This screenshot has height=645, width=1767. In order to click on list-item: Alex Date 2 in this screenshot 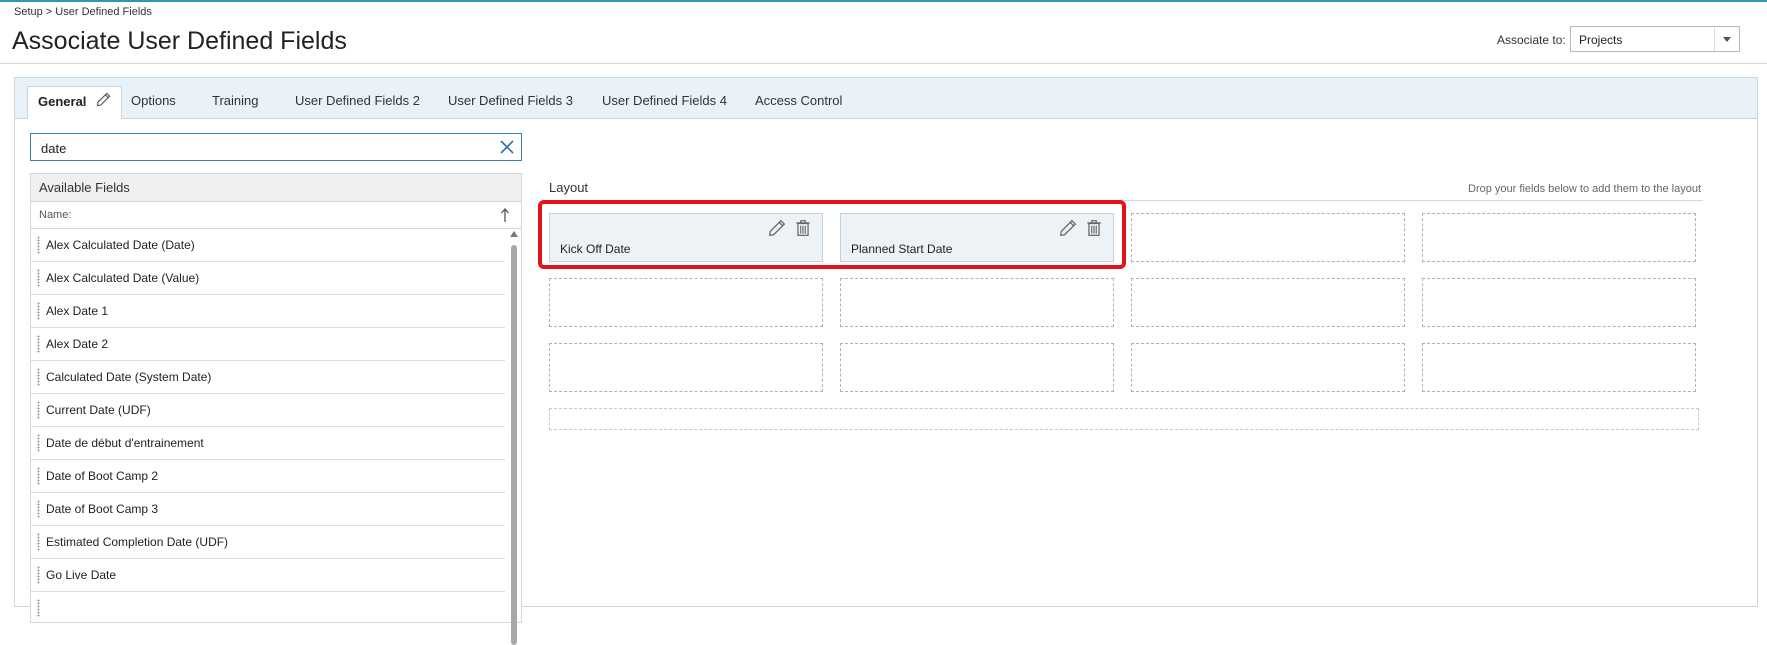, I will do `click(268, 344)`.